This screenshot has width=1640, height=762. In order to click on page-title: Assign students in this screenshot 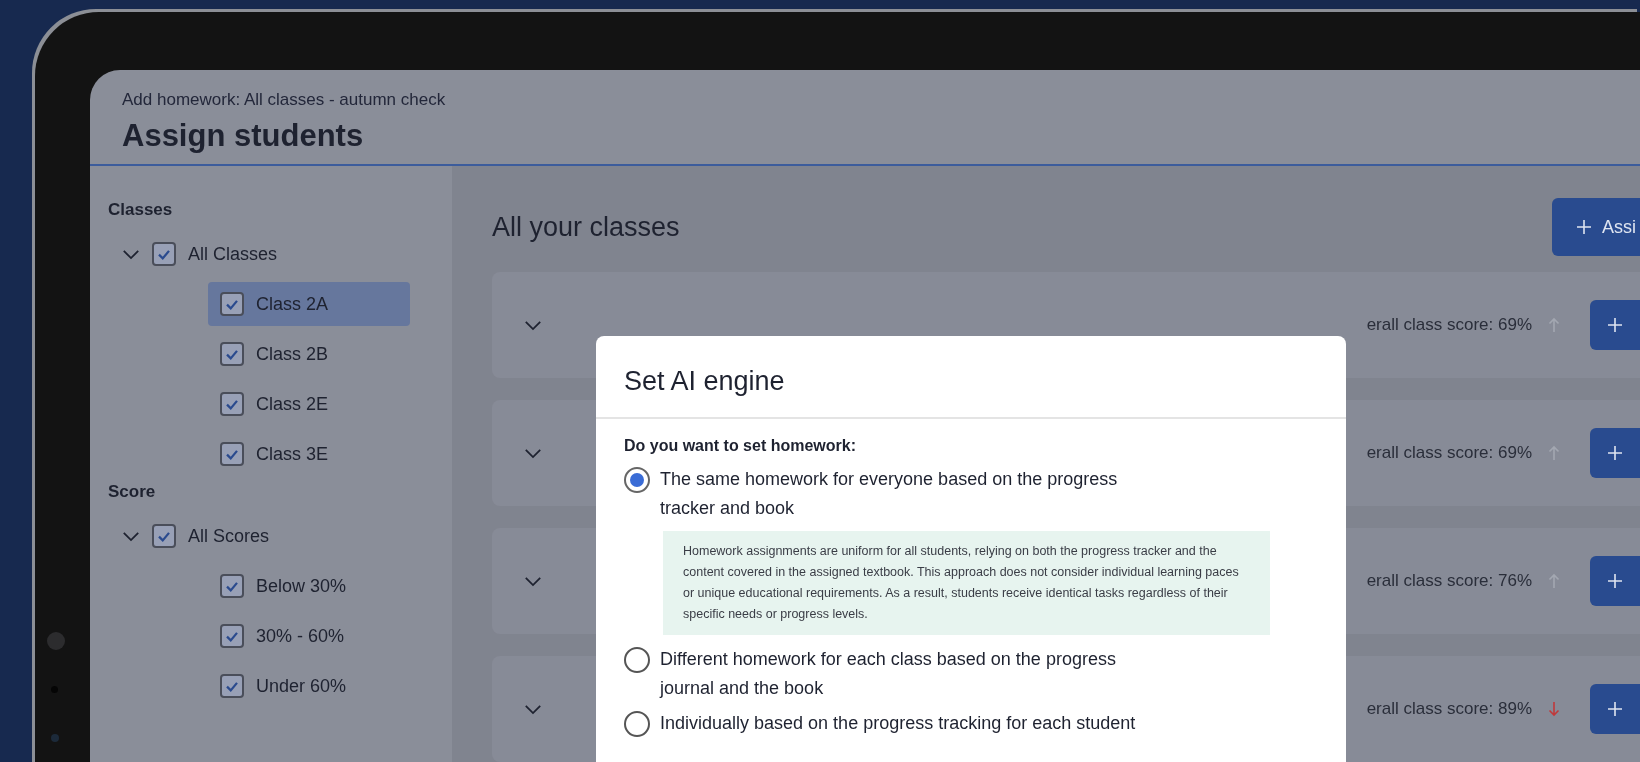, I will do `click(243, 136)`.